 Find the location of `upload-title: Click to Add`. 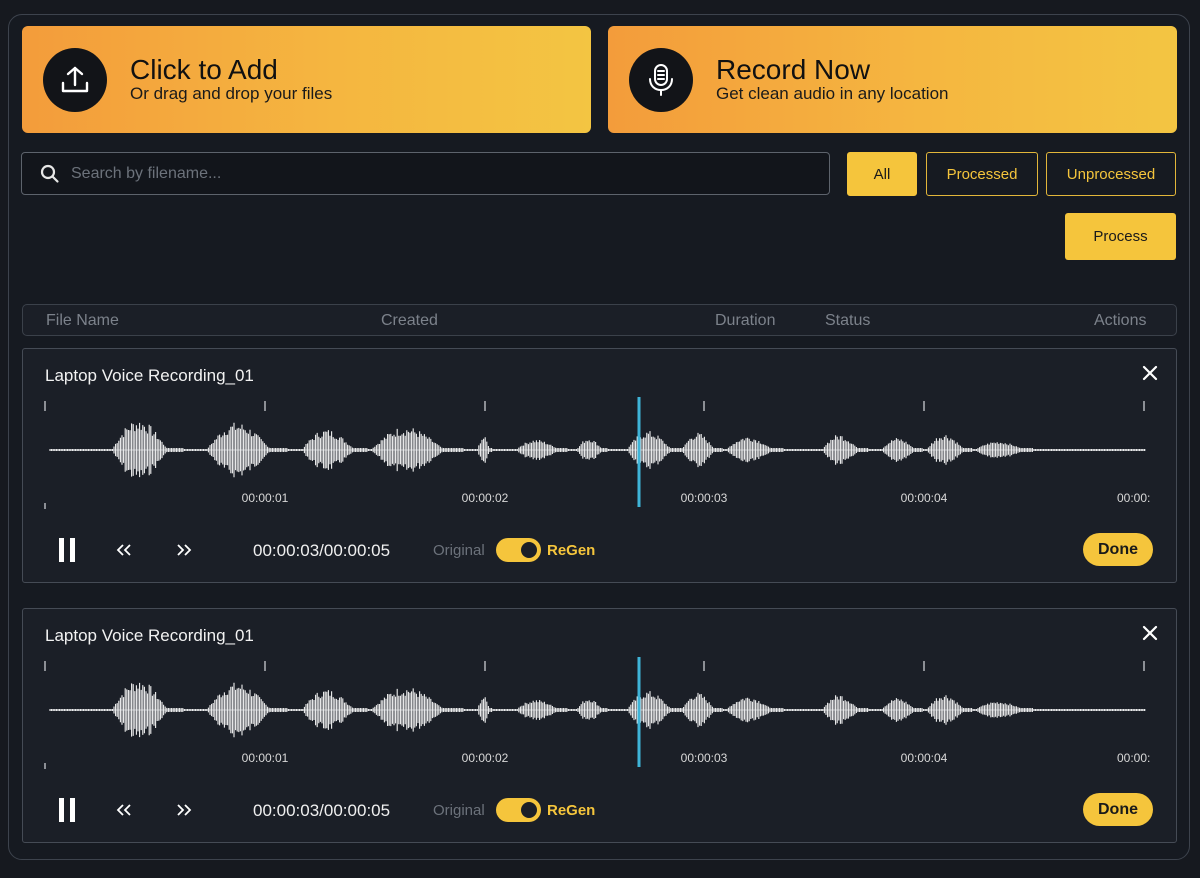

upload-title: Click to Add is located at coordinates (204, 69).